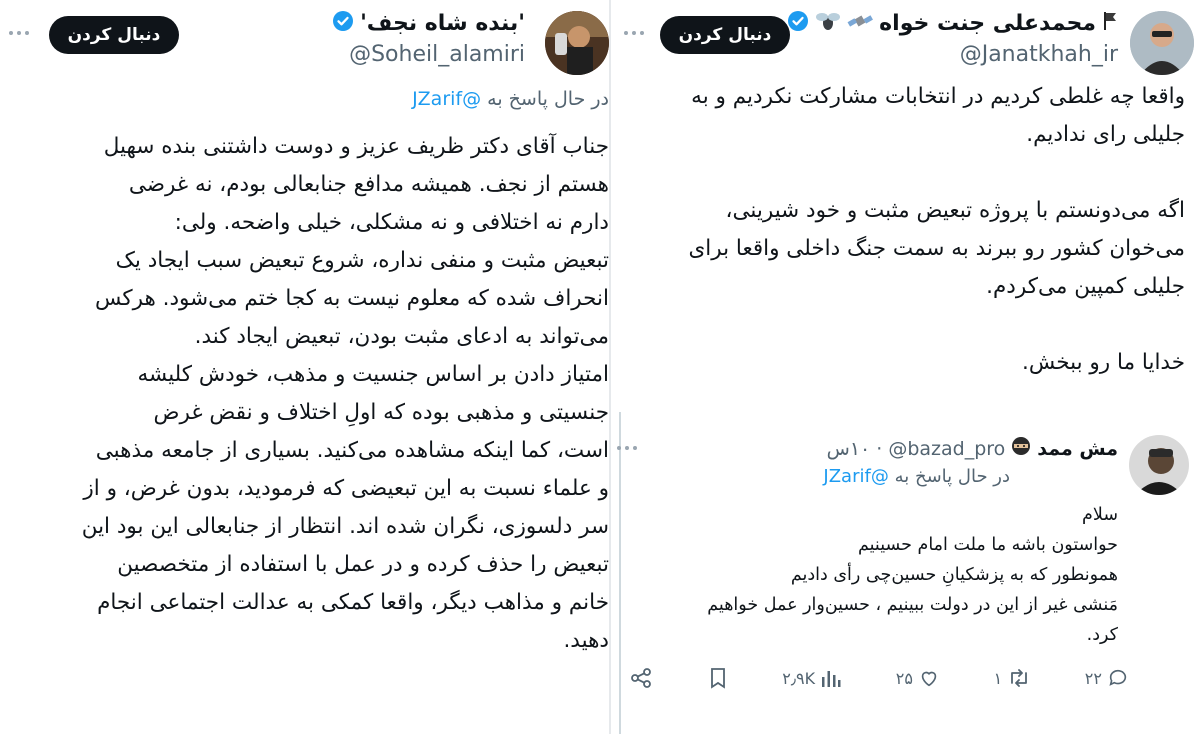  What do you see at coordinates (998, 678) in the screenshot?
I see `repost-count: ۱` at bounding box center [998, 678].